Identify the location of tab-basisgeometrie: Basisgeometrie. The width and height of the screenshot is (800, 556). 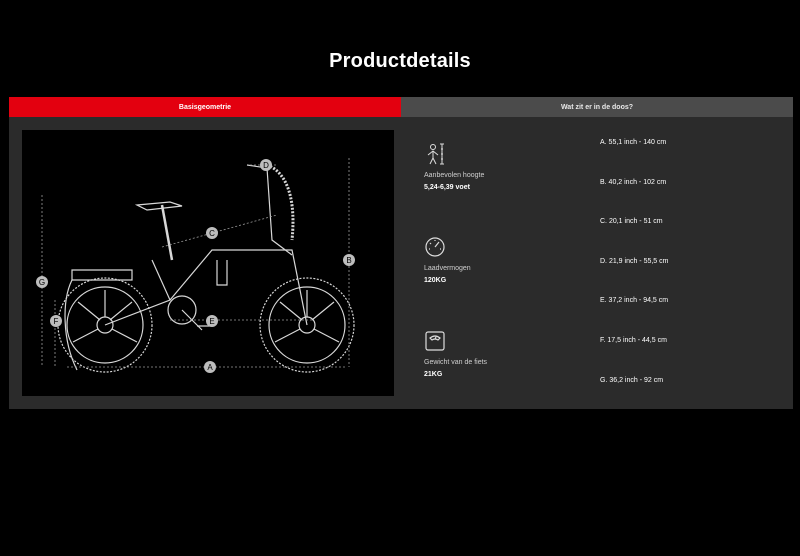
(205, 107).